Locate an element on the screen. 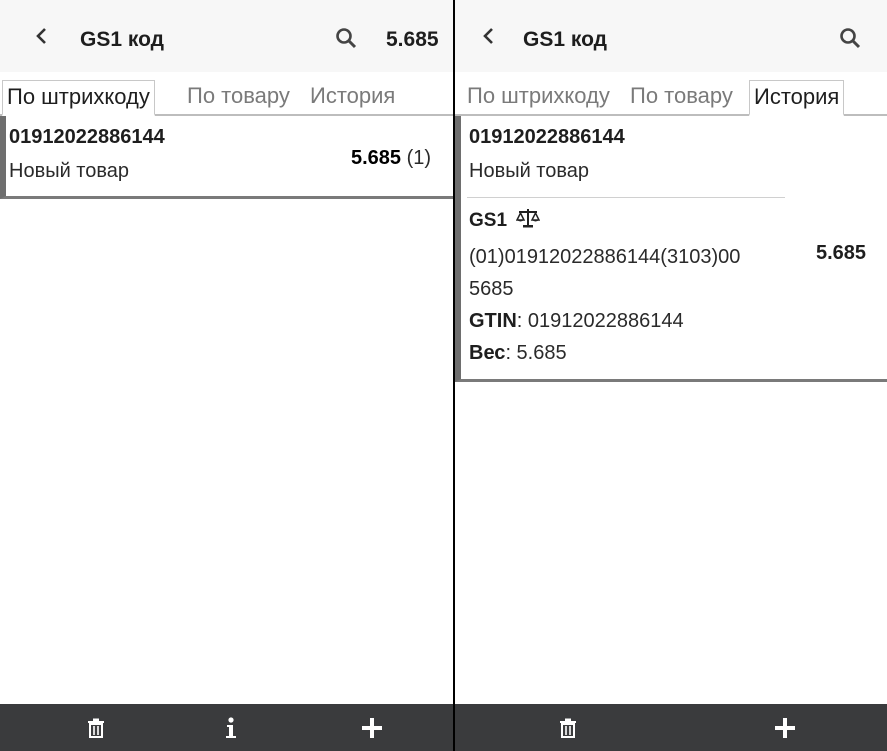  gs1-label-row: GS1 is located at coordinates (505, 220).